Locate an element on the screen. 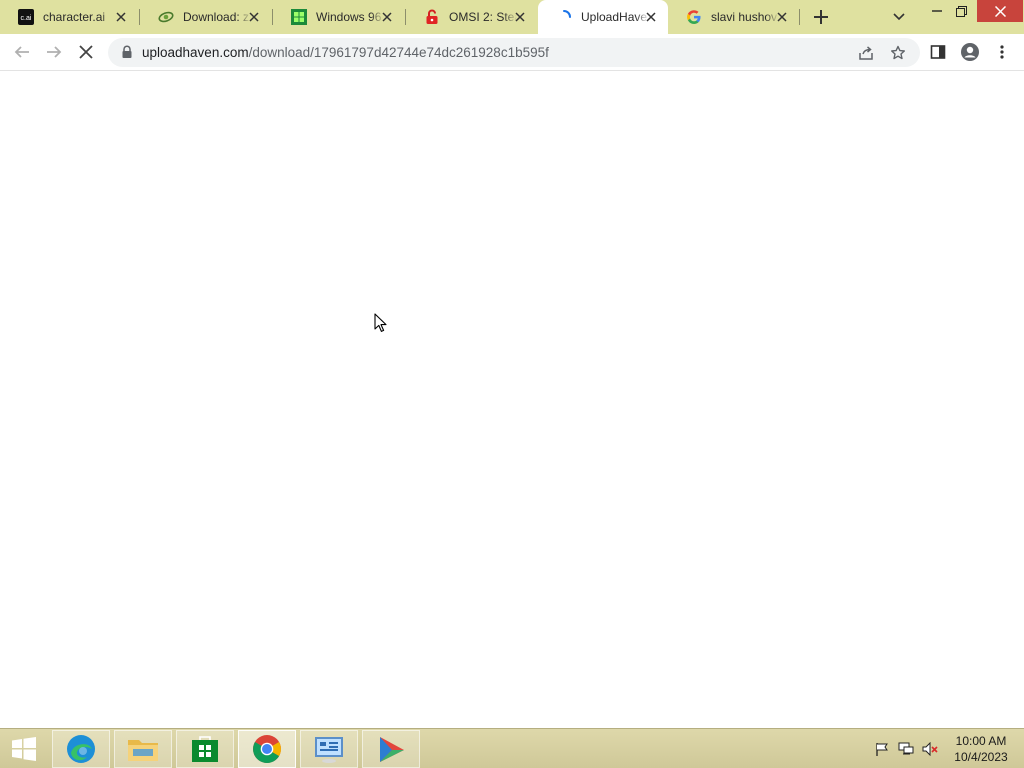 The image size is (1024, 768). folder-icon is located at coordinates (143, 750).